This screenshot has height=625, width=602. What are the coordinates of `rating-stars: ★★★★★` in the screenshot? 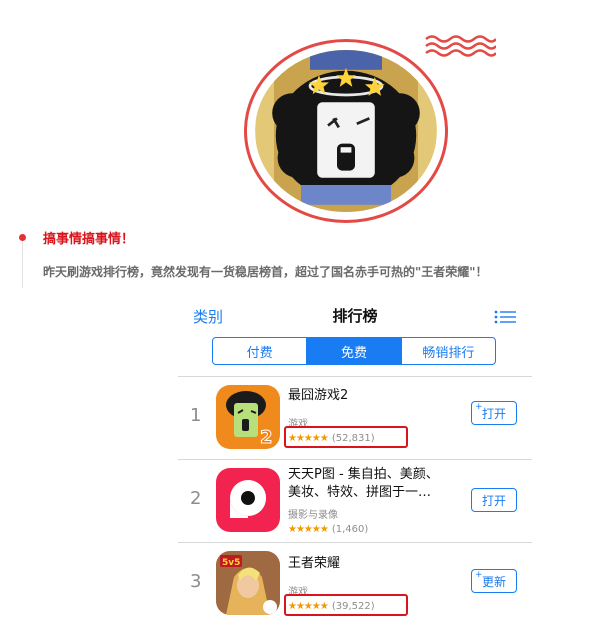 It's located at (308, 529).